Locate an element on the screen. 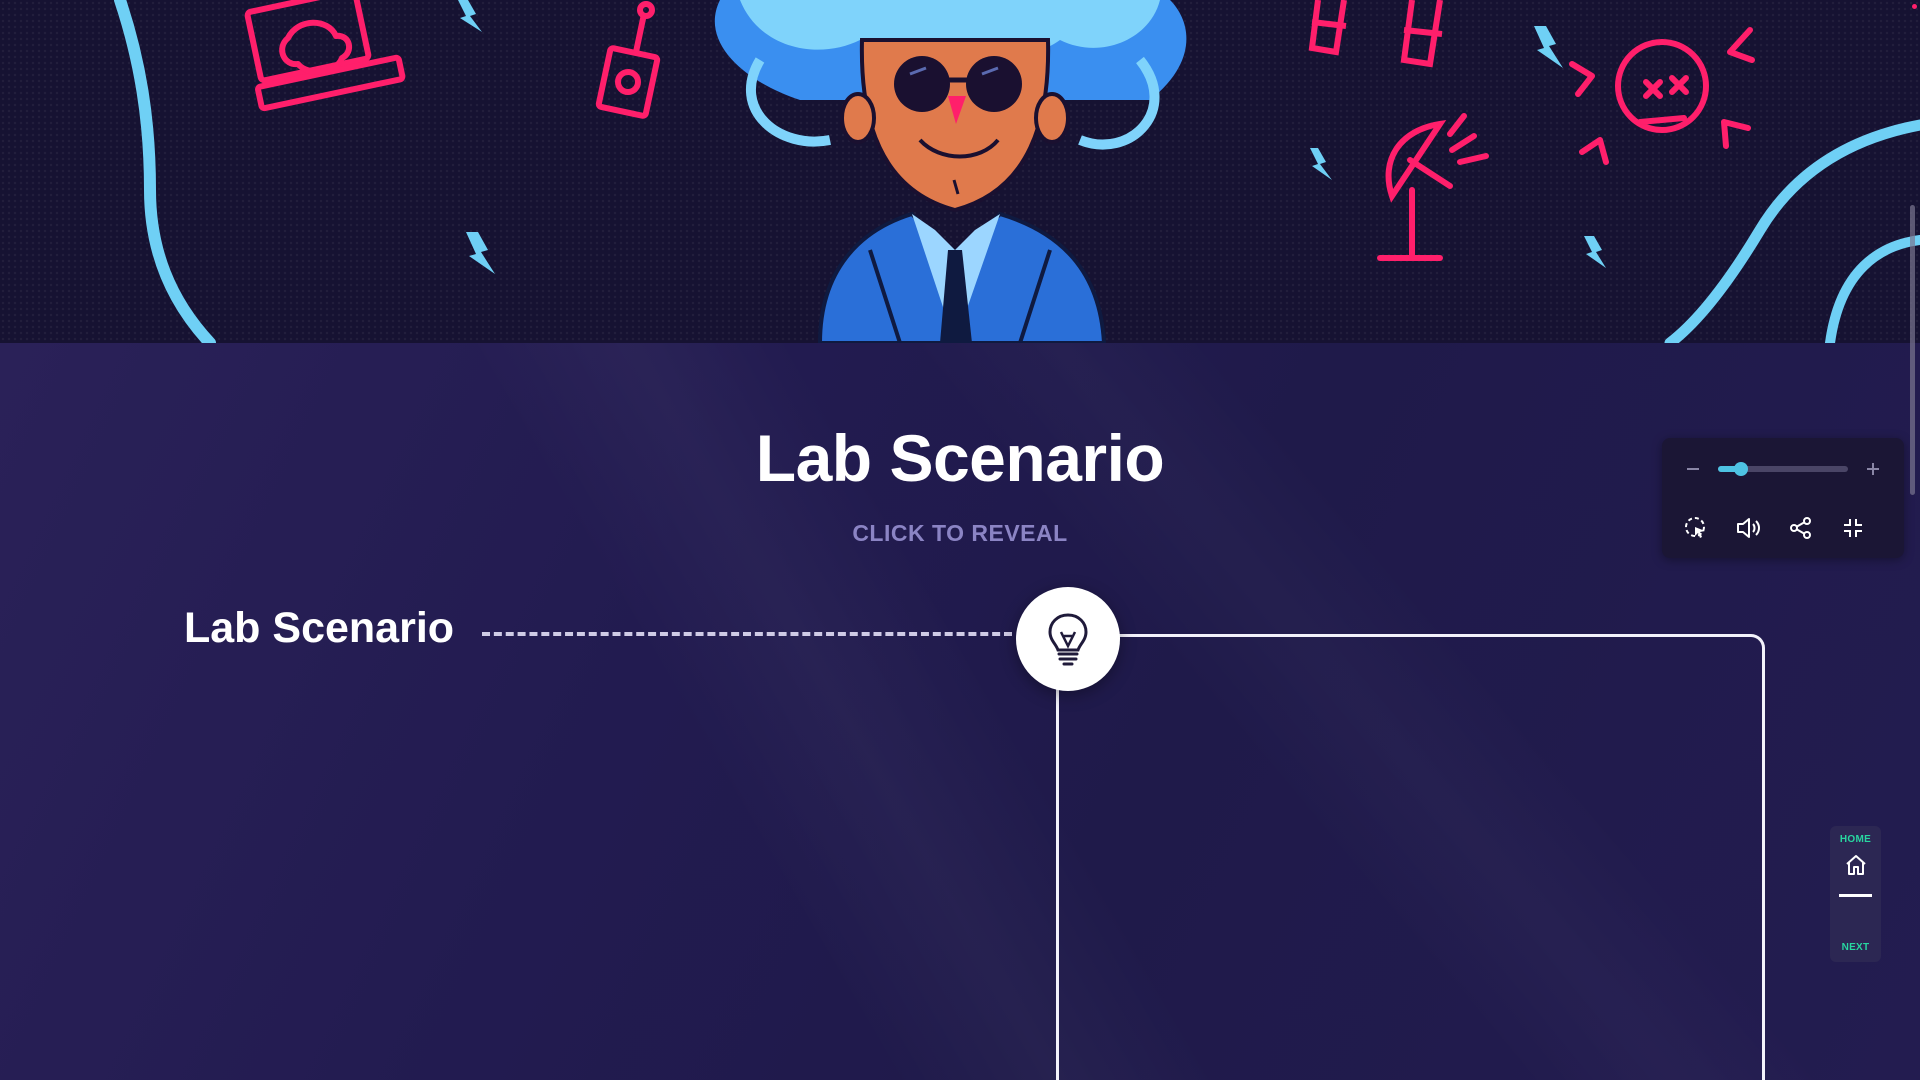 The image size is (1920, 1080). side-navigation: HOME NEXT is located at coordinates (1855, 894).